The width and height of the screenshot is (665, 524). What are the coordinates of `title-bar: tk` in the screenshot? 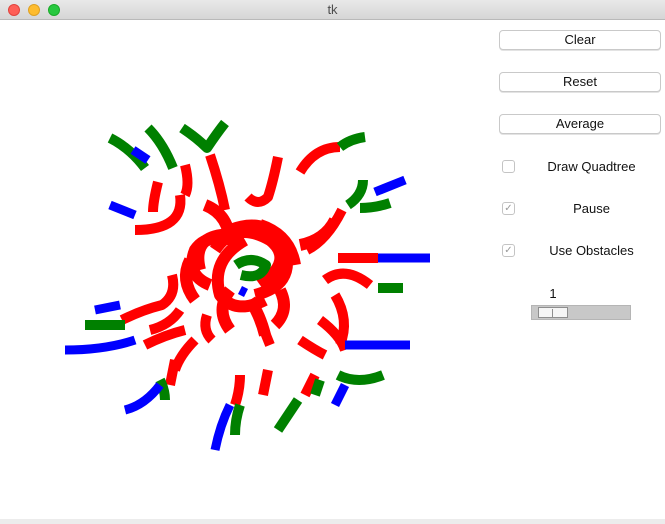 It's located at (332, 10).